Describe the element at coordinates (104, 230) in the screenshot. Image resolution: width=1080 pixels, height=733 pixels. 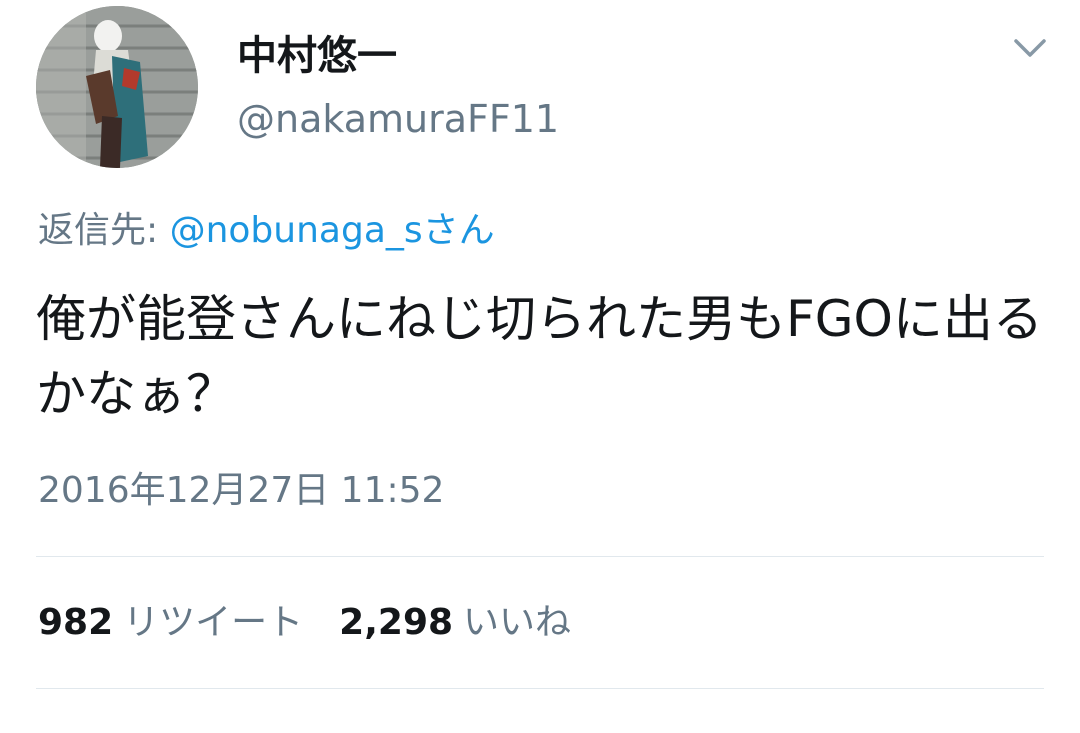
I see `reply-prefix: 返信先:` at that location.